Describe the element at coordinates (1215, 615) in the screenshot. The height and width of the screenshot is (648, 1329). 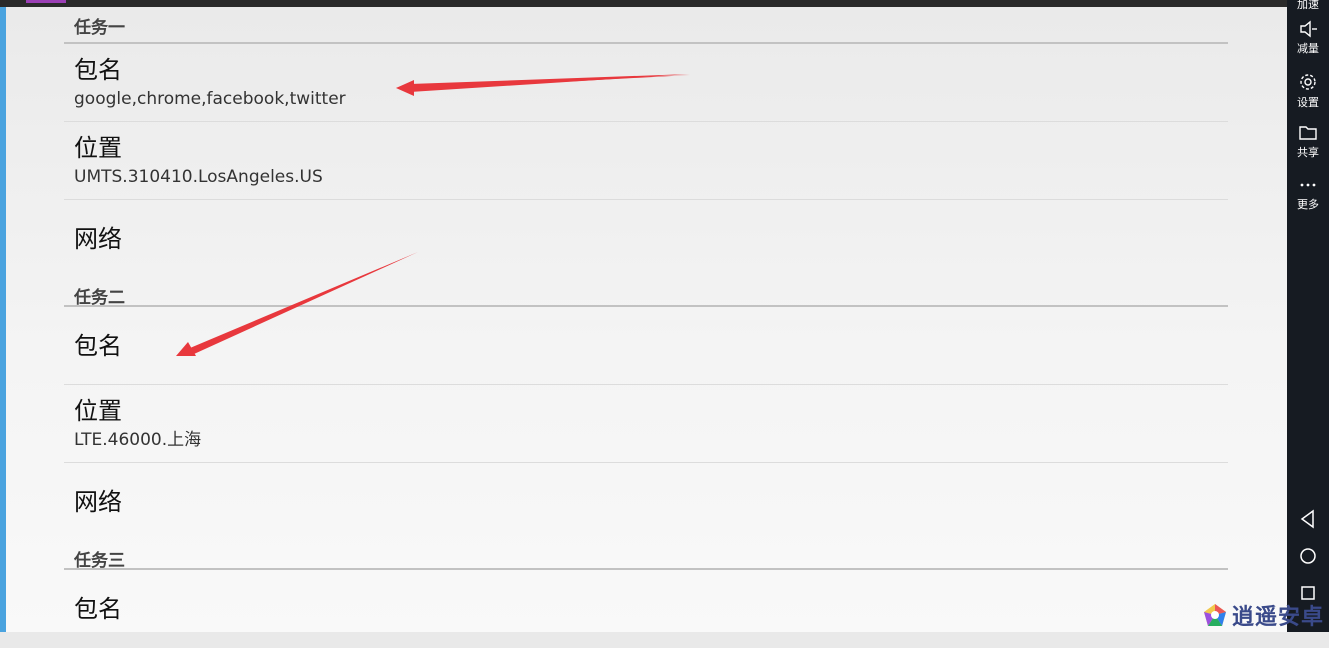
I see `watermark-logo-icon` at that location.